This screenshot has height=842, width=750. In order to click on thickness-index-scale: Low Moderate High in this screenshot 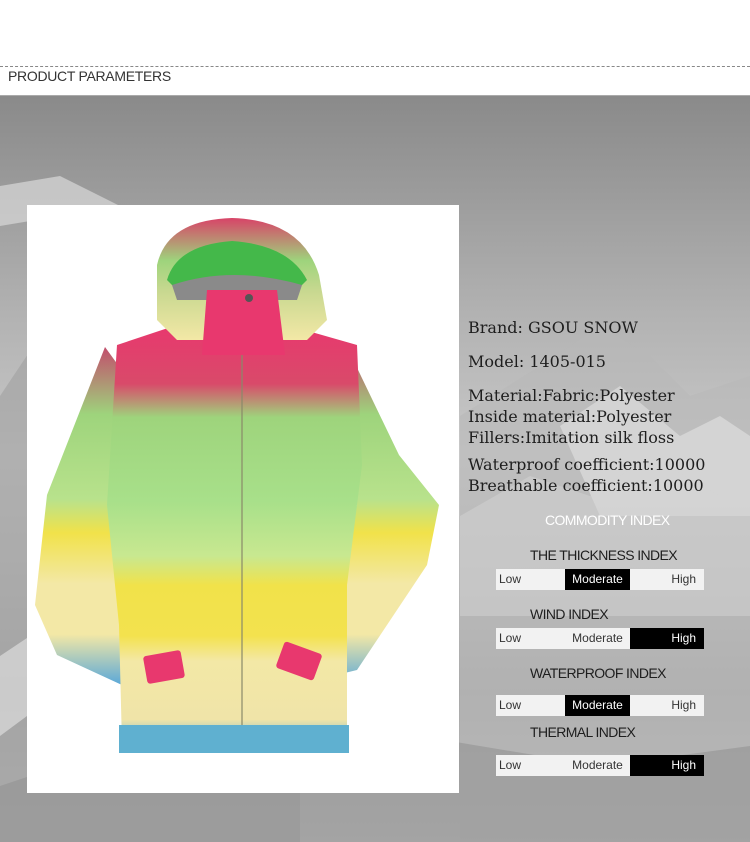, I will do `click(600, 579)`.